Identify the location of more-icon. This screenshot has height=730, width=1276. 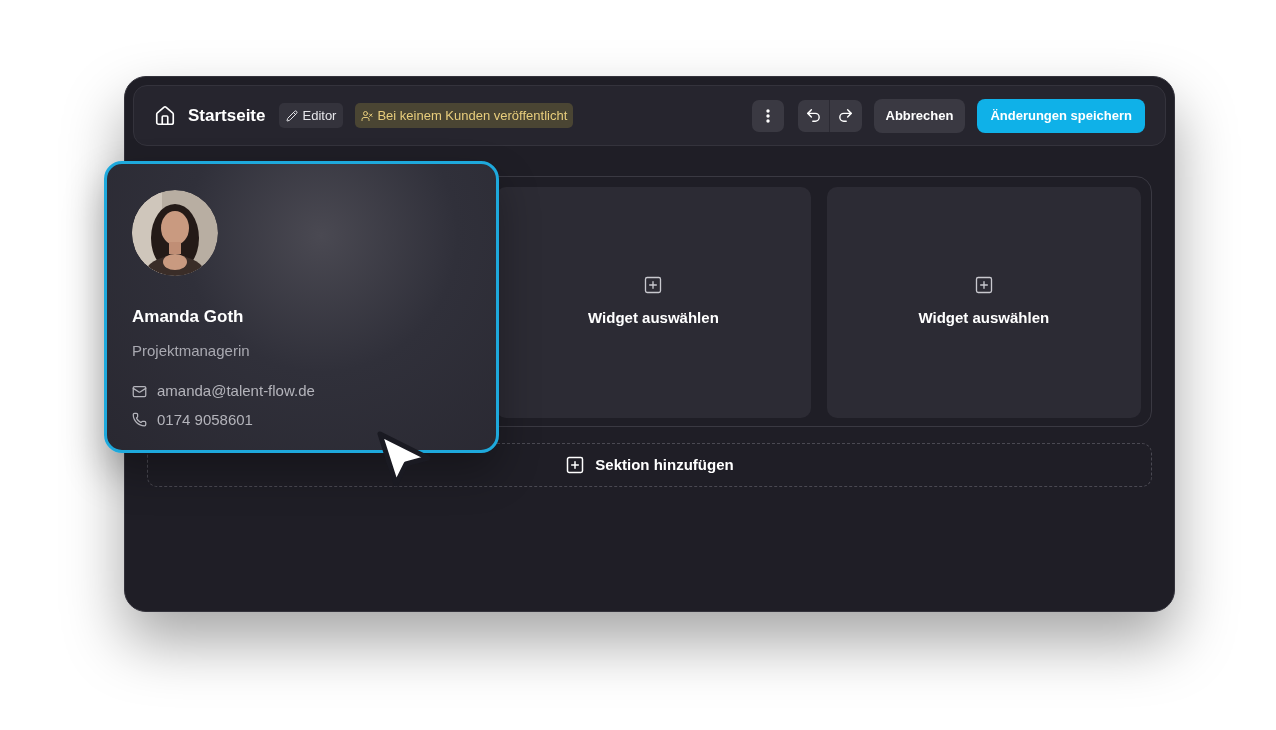
(767, 115).